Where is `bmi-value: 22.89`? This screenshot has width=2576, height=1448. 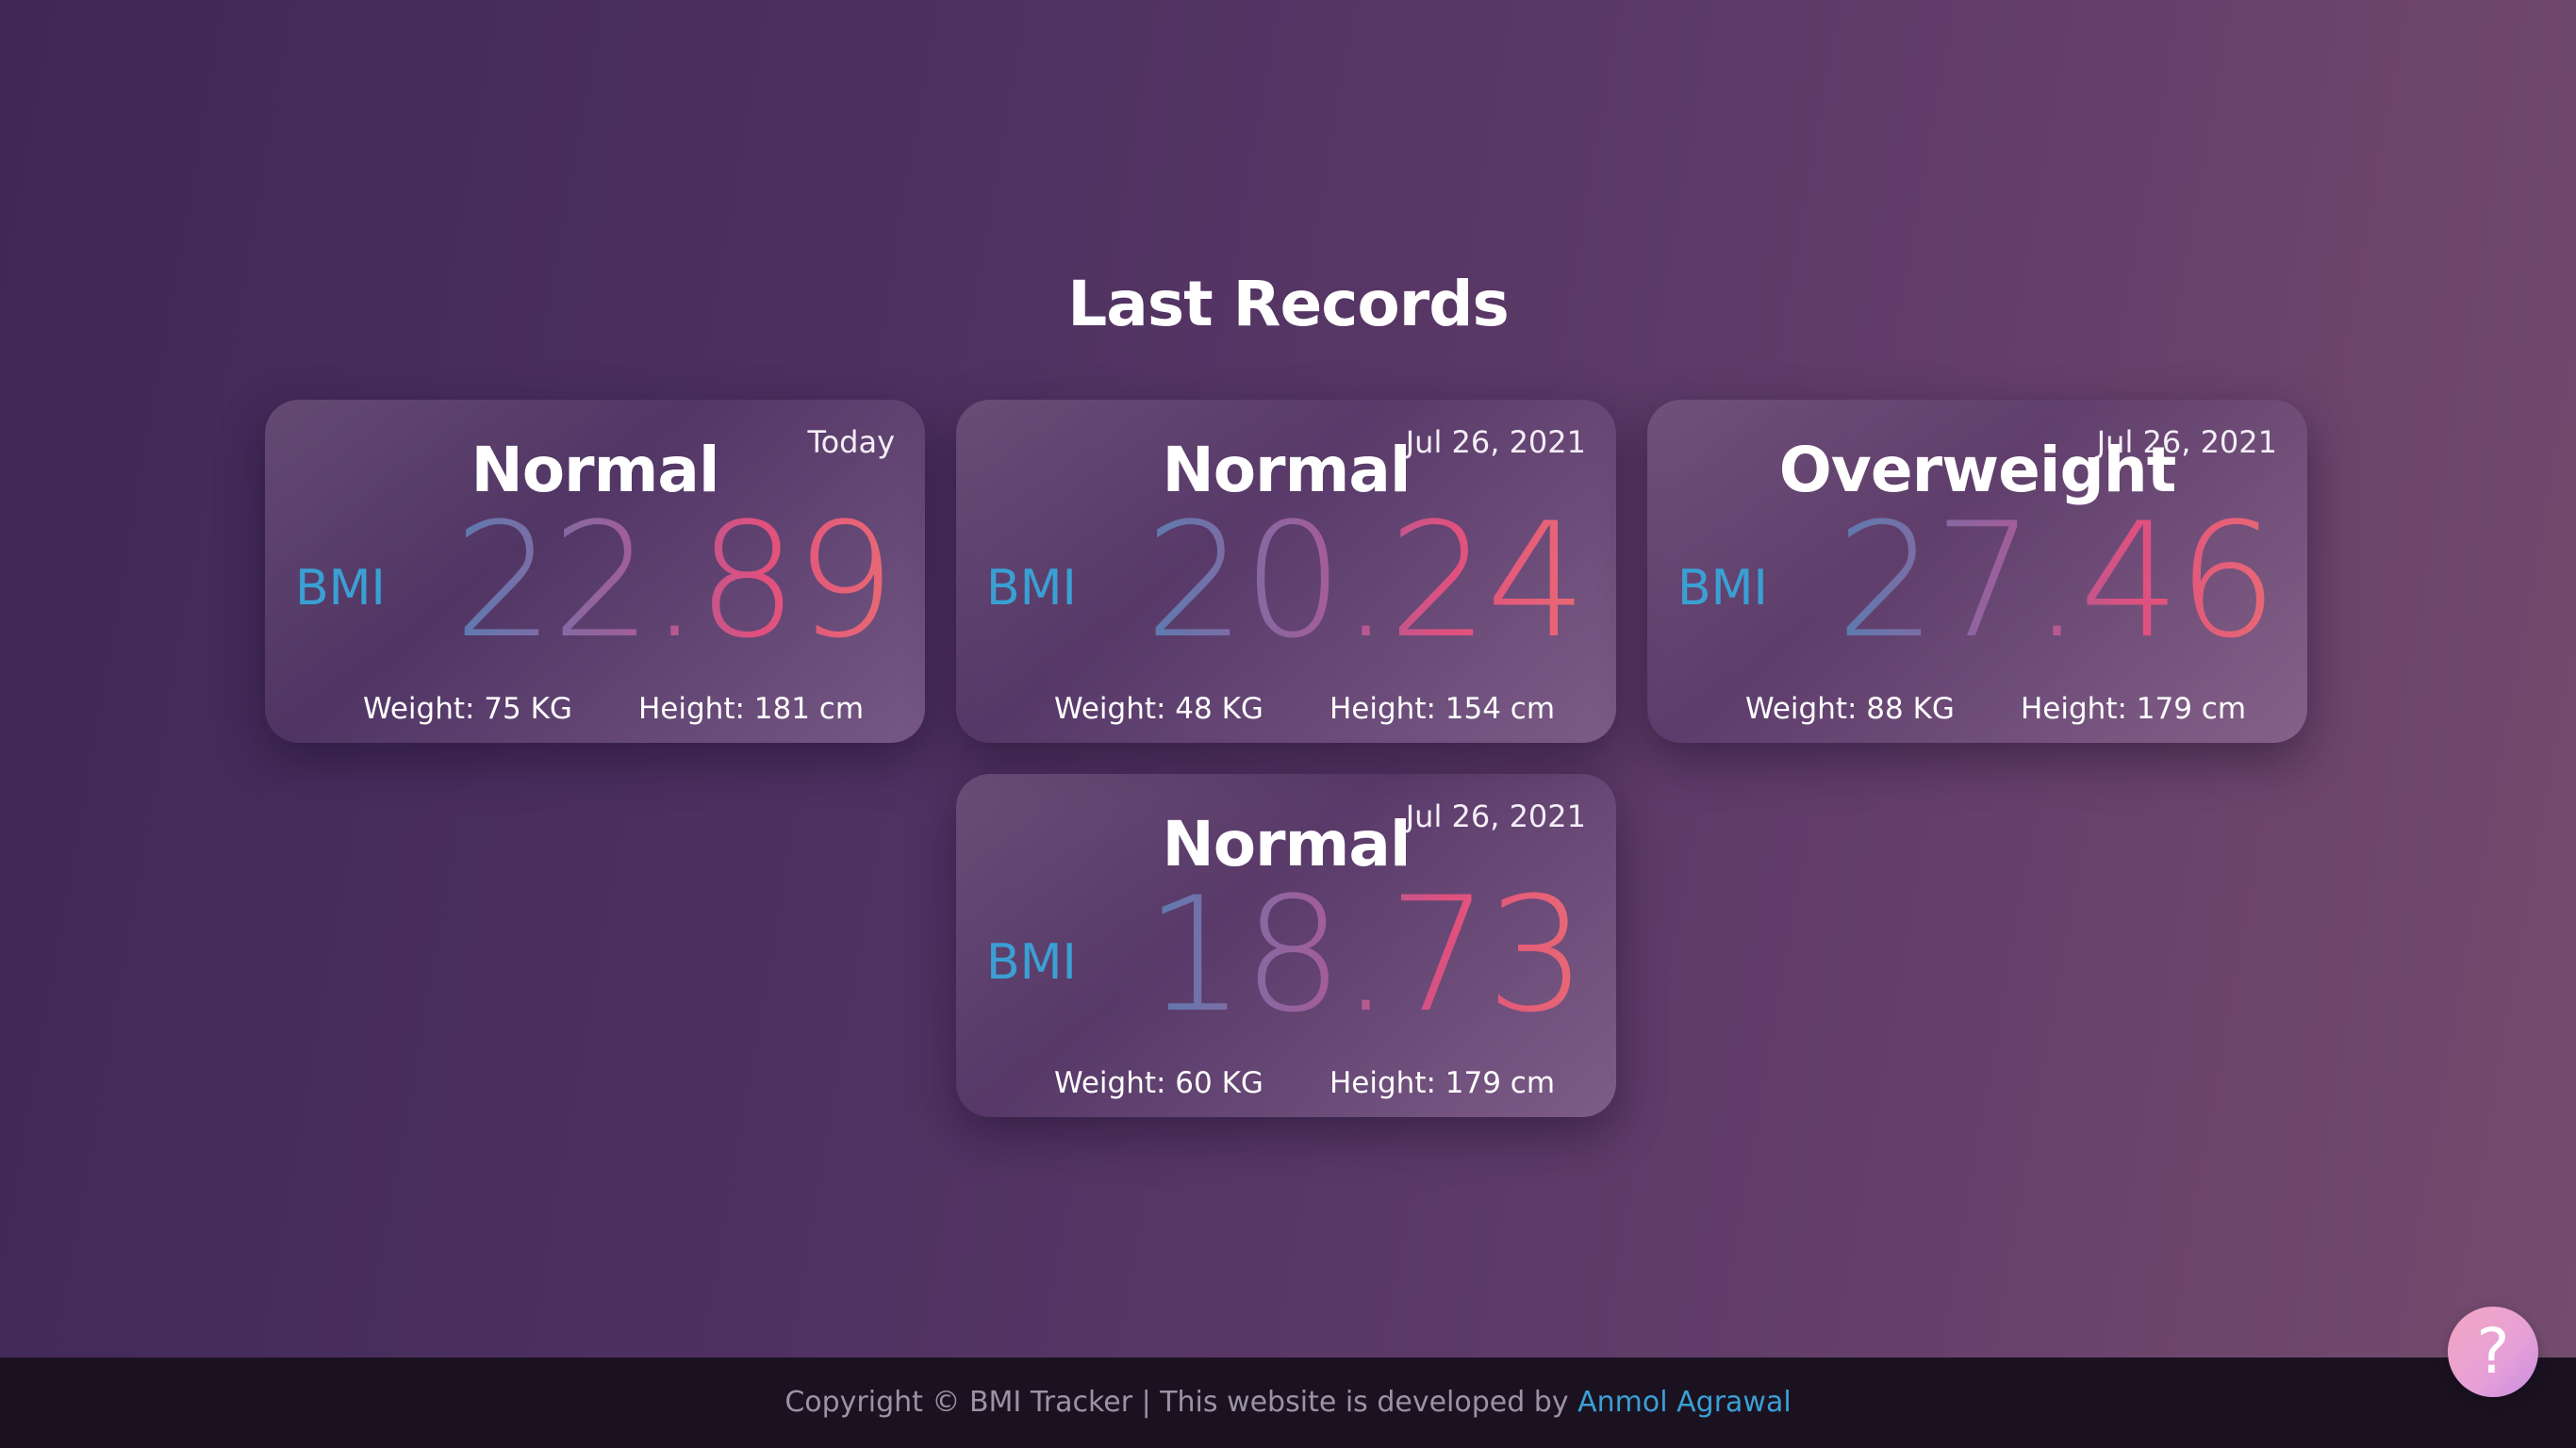 bmi-value: 22.89 is located at coordinates (675, 580).